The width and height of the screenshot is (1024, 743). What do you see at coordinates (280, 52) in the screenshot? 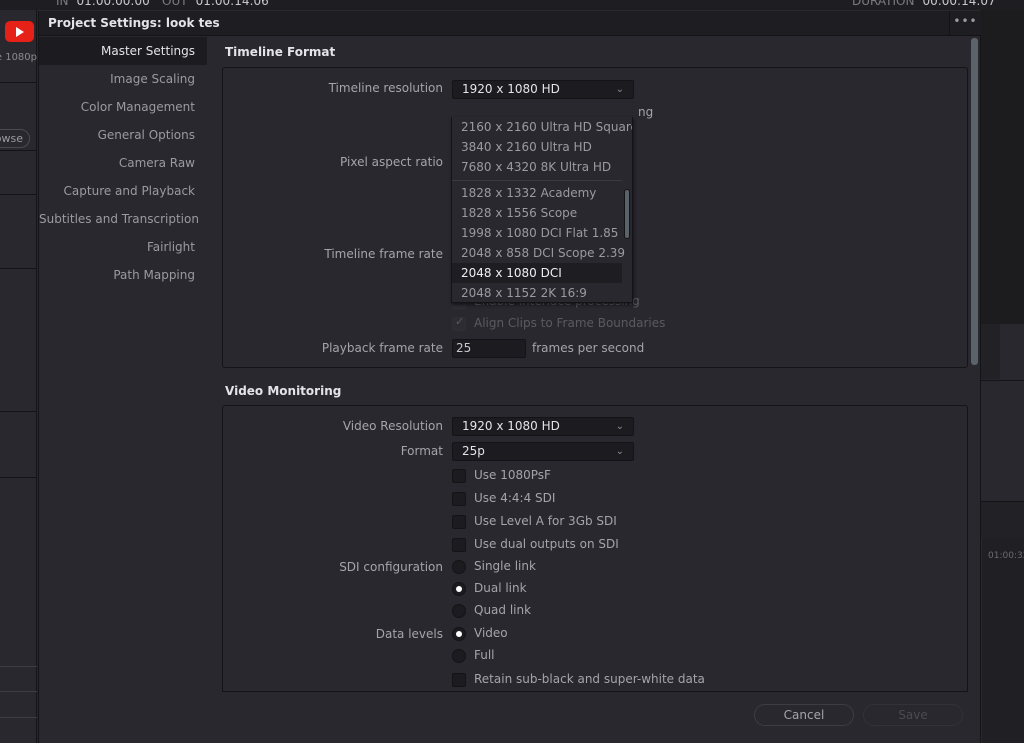
I see `timeline-format-heading: Timeline Format` at bounding box center [280, 52].